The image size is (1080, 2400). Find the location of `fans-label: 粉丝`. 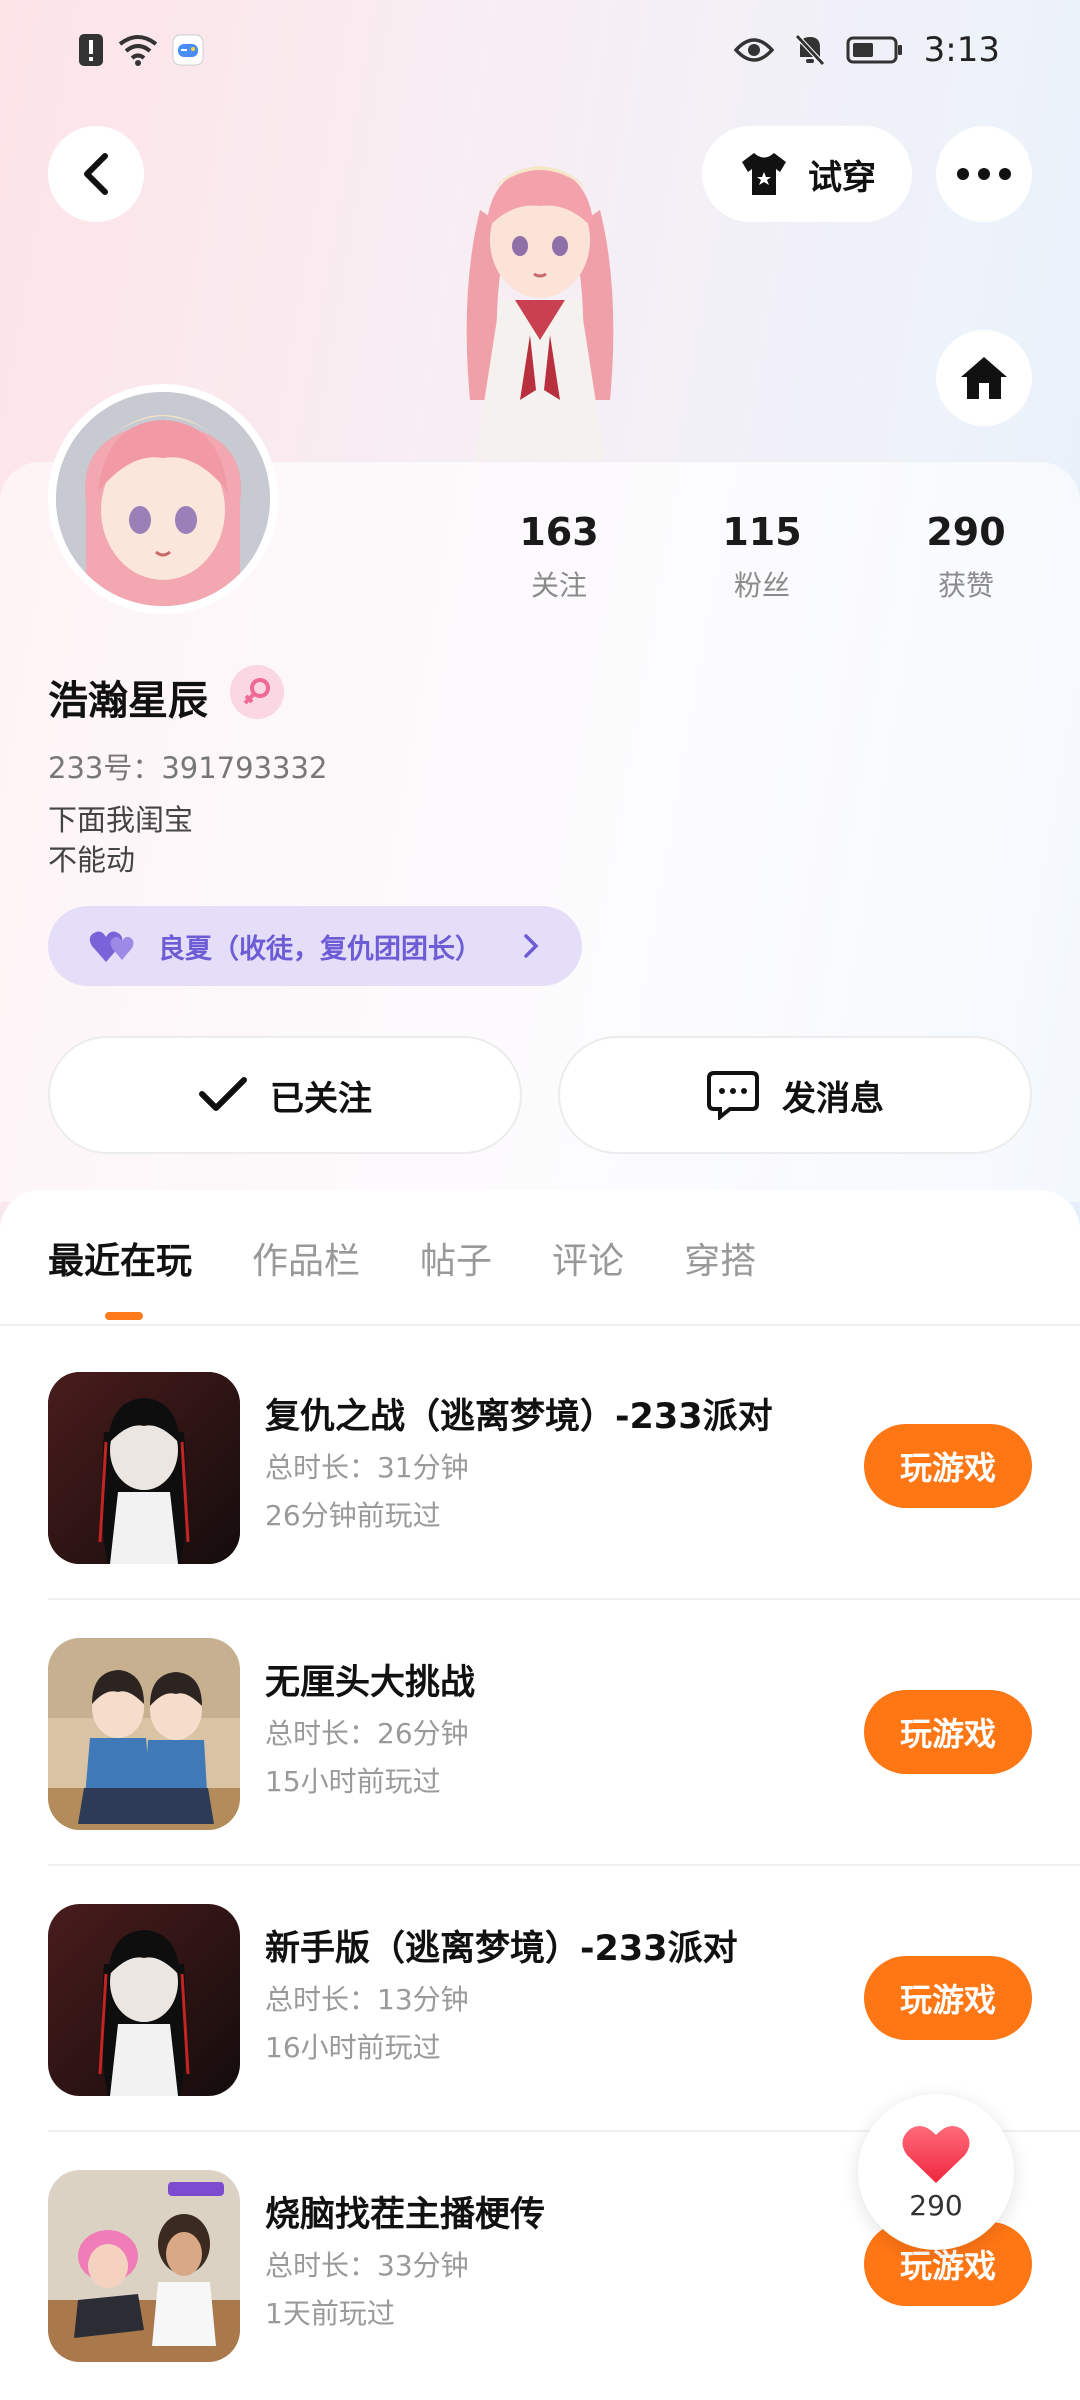

fans-label: 粉丝 is located at coordinates (761, 585).